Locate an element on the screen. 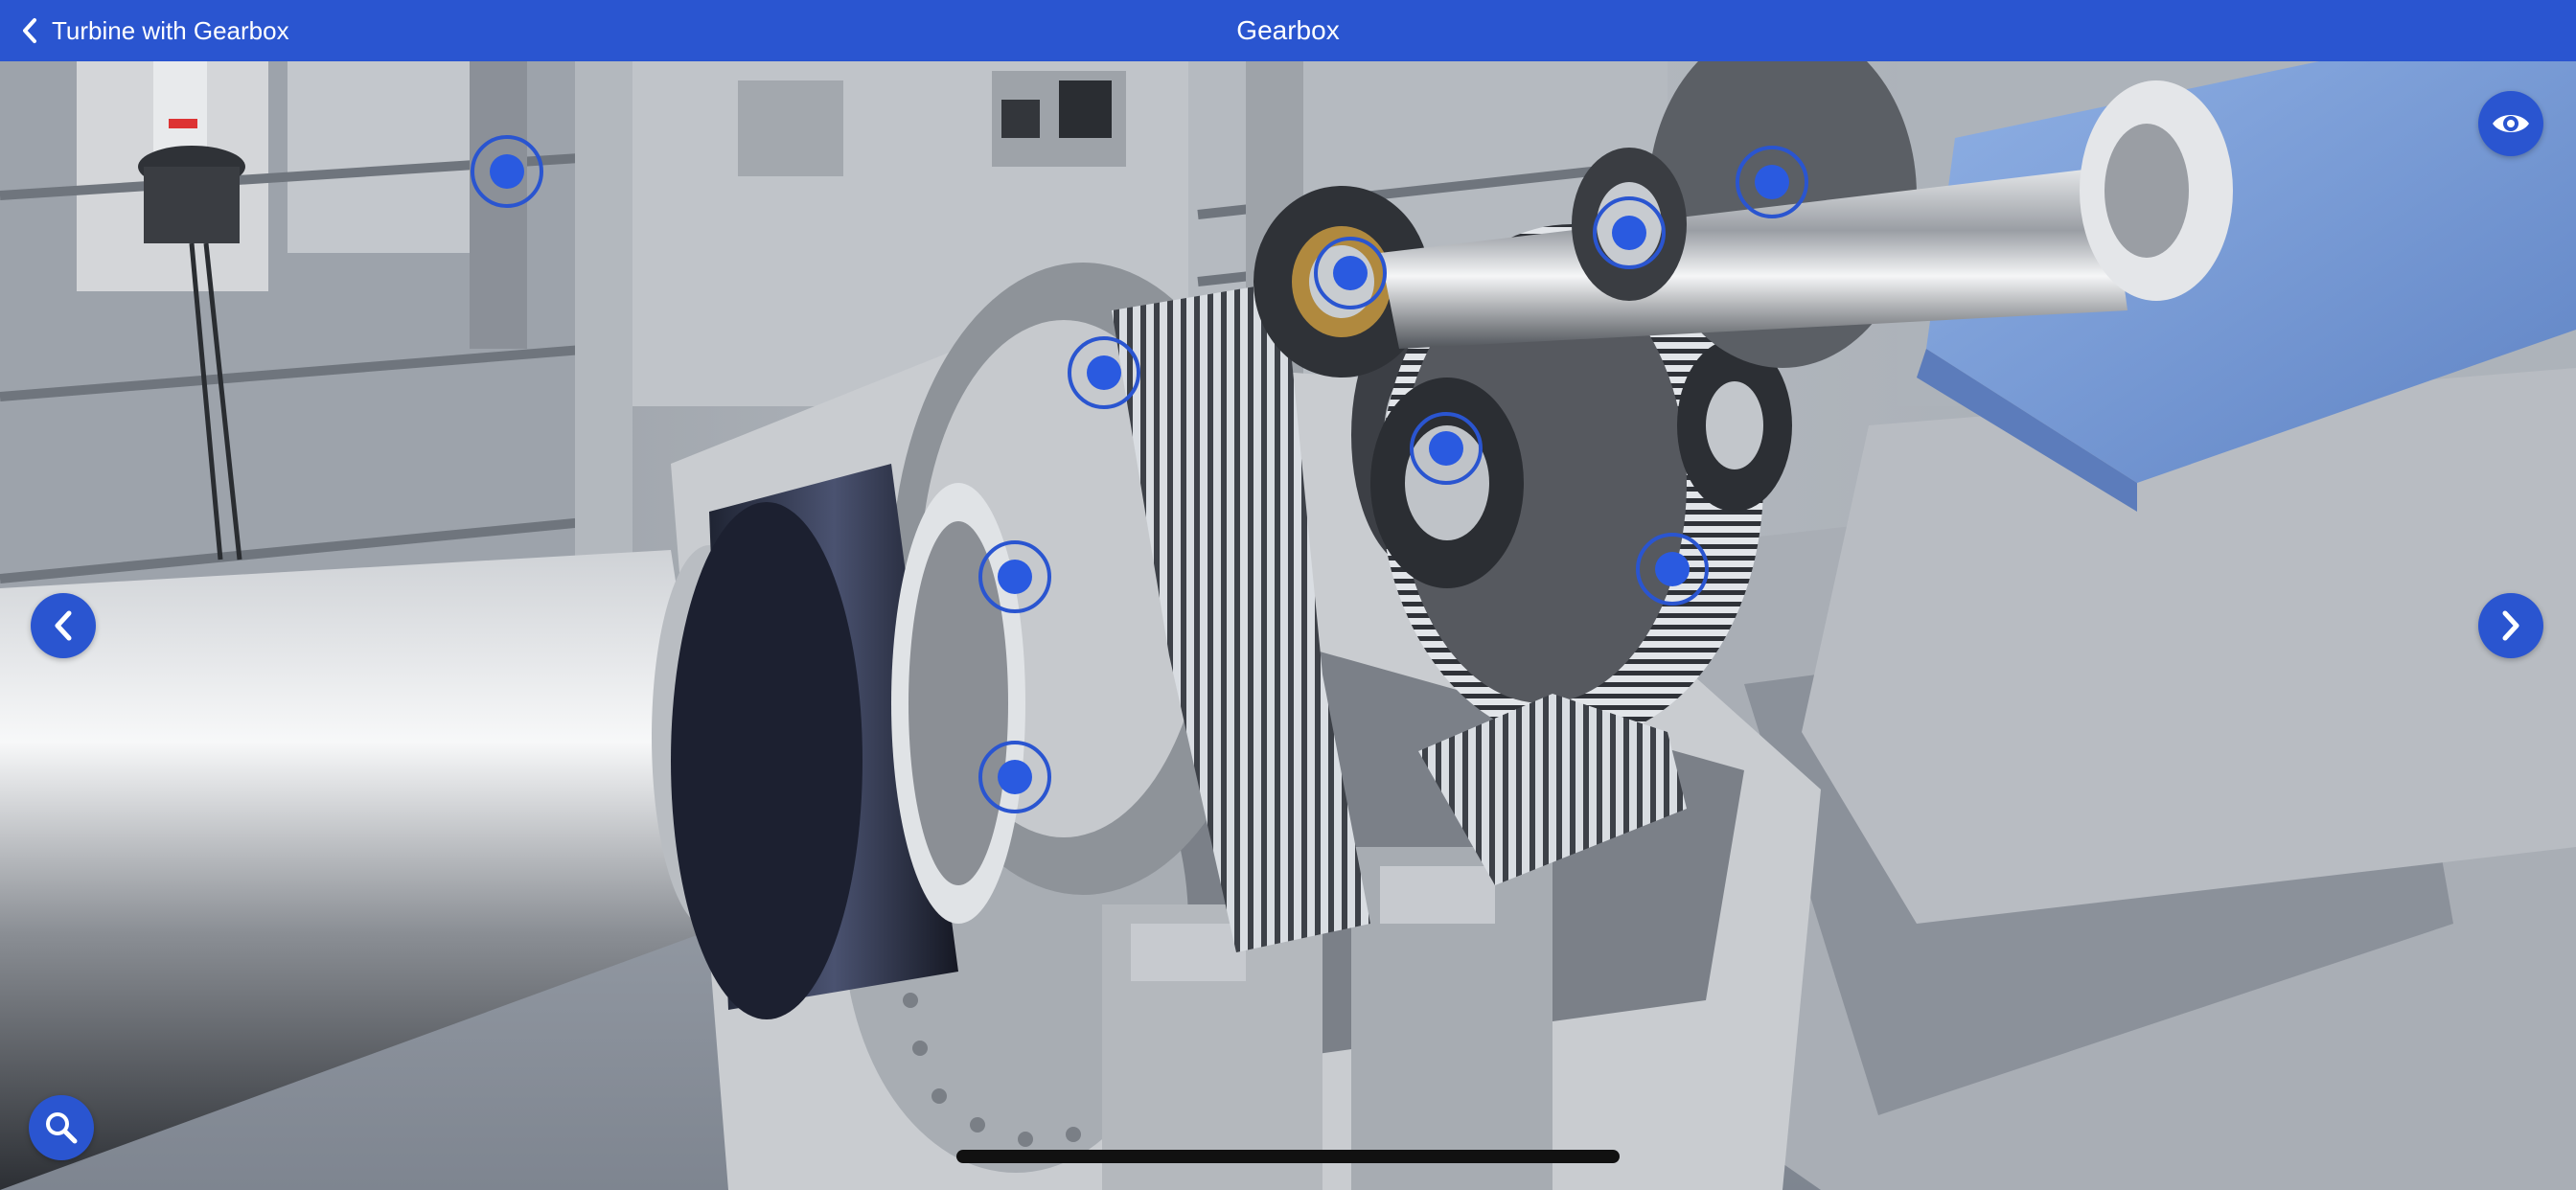 The width and height of the screenshot is (2576, 1190). back-button: Turbine with Gearbox is located at coordinates (155, 31).